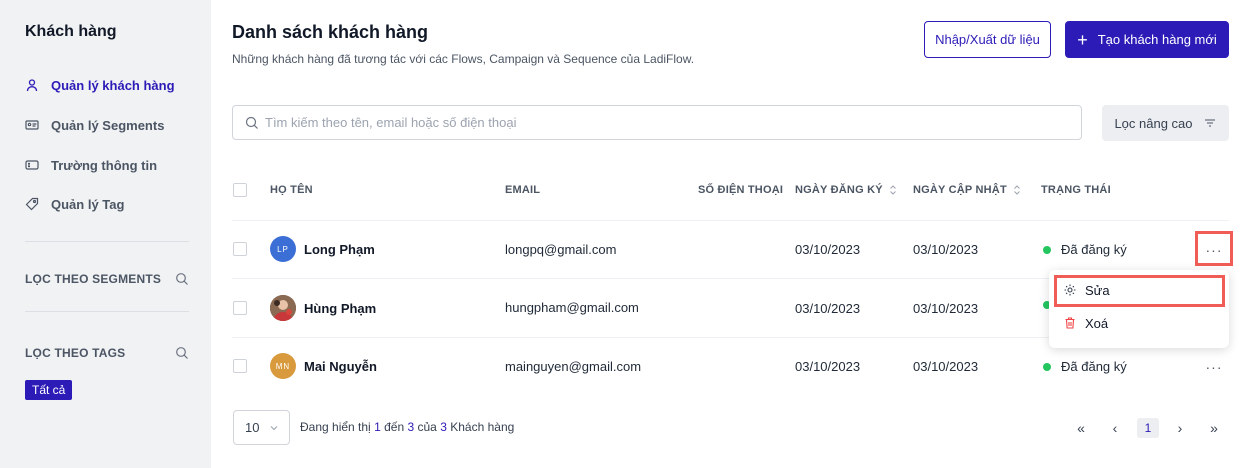 This screenshot has width=1254, height=468. What do you see at coordinates (1153, 123) in the screenshot?
I see `advanced-filter-label: Lọc nâng cao` at bounding box center [1153, 123].